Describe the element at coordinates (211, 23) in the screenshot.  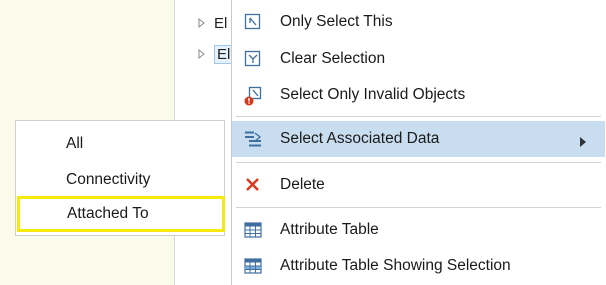
I see `tree-row: El` at that location.